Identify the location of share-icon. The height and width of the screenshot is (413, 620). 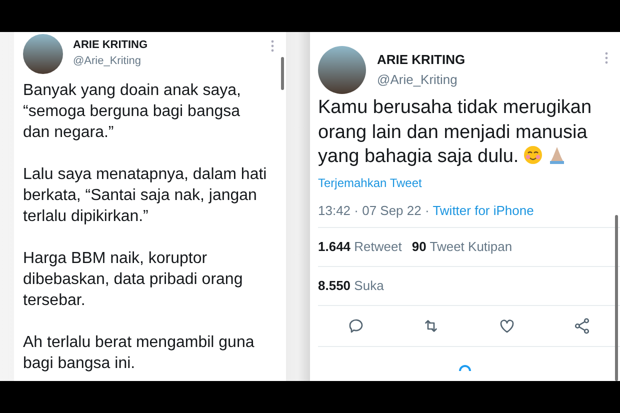
(582, 325).